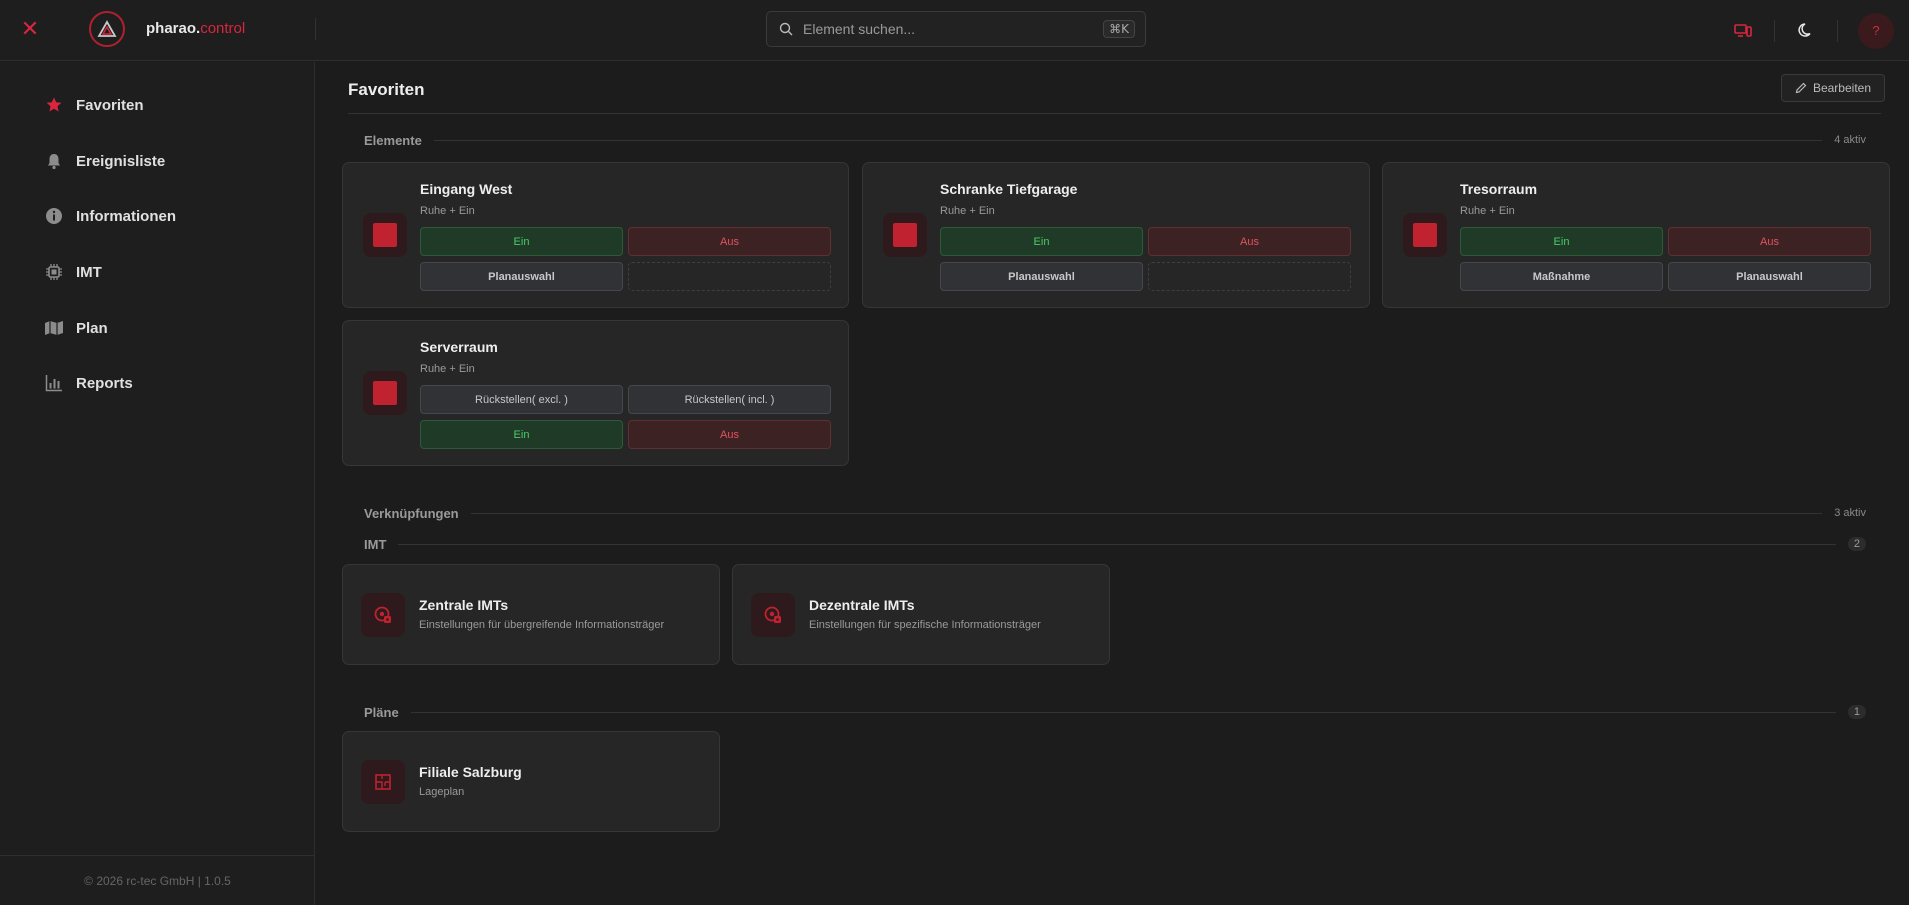 The image size is (1909, 905). I want to click on element-title: Eingang West, so click(466, 189).